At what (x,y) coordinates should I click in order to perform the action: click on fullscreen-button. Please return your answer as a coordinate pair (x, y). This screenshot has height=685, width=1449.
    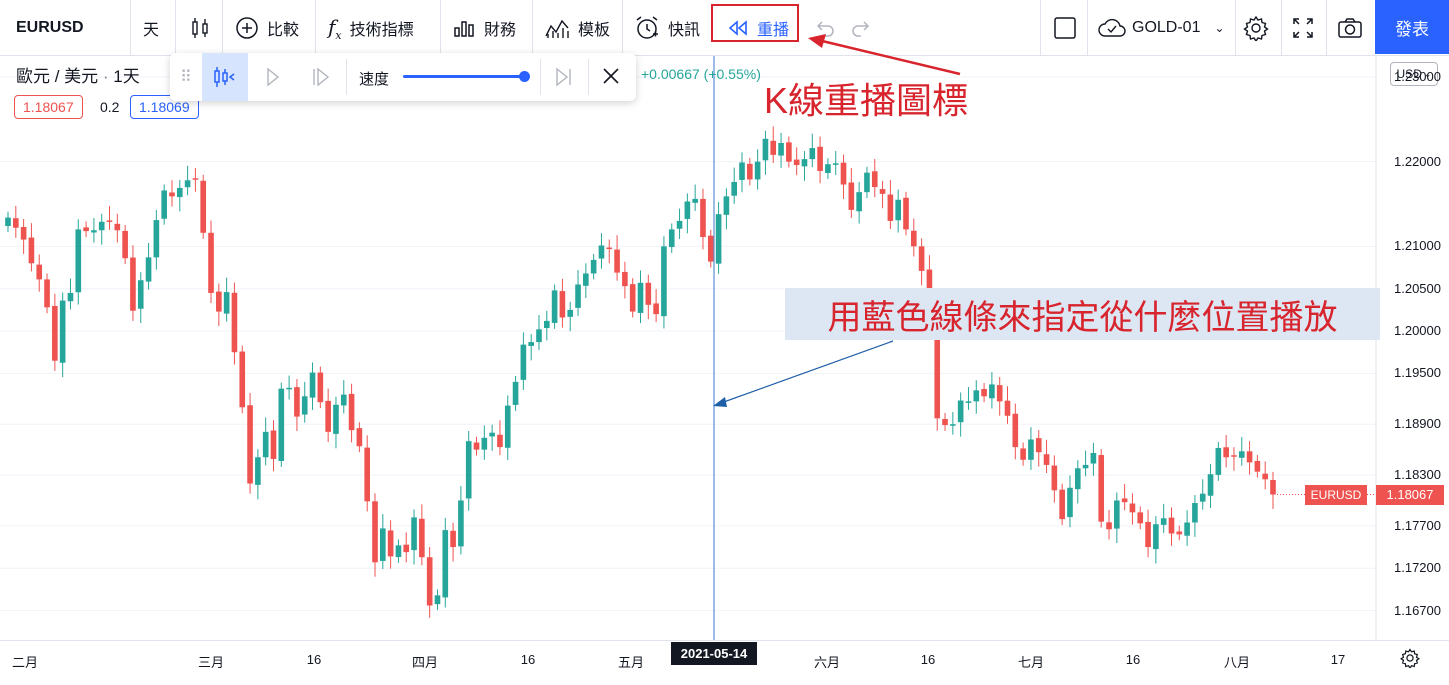
    Looking at the image, I should click on (1303, 28).